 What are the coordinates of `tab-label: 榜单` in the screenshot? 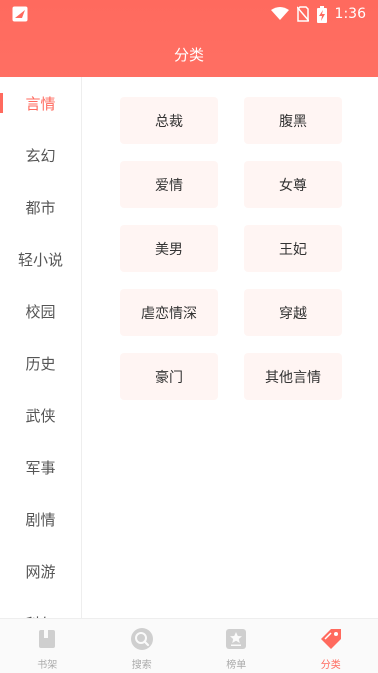 It's located at (236, 665).